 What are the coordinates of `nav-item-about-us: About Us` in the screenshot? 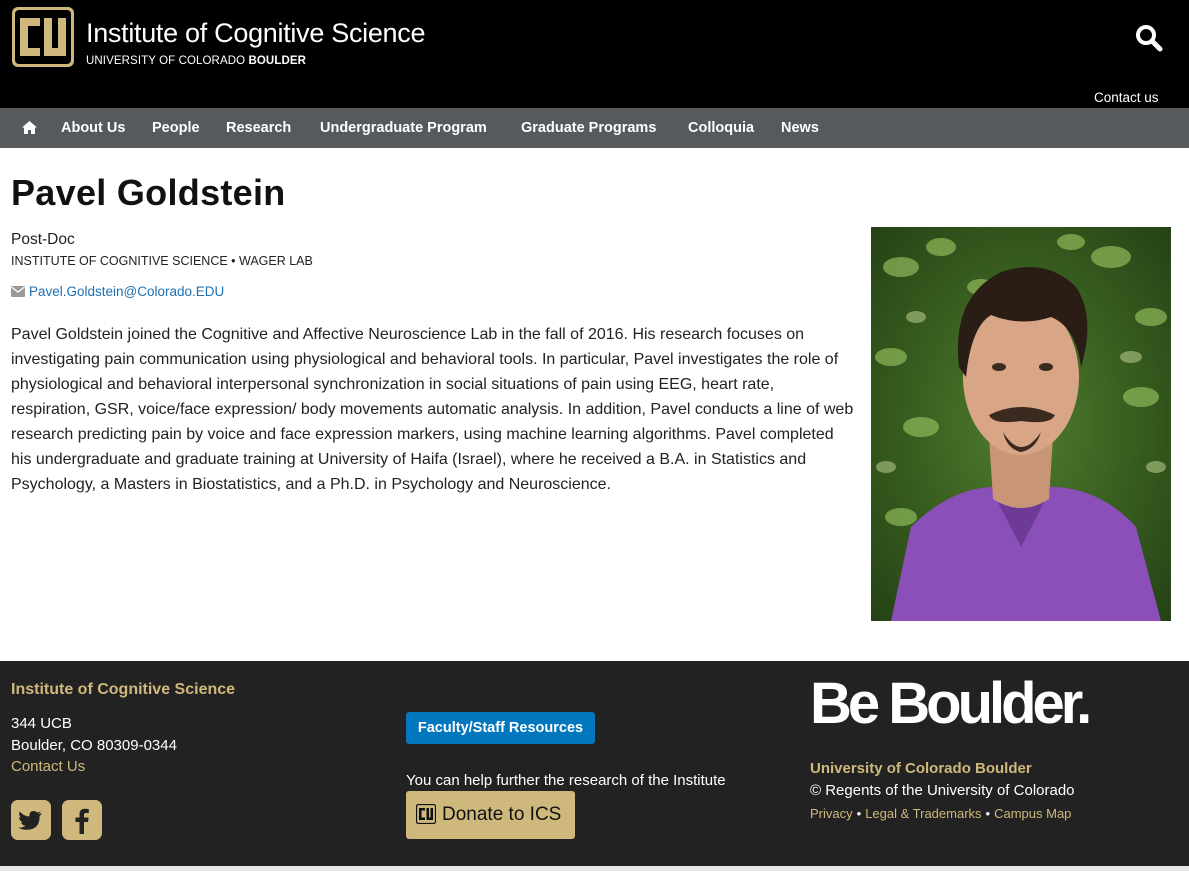 It's located at (93, 128).